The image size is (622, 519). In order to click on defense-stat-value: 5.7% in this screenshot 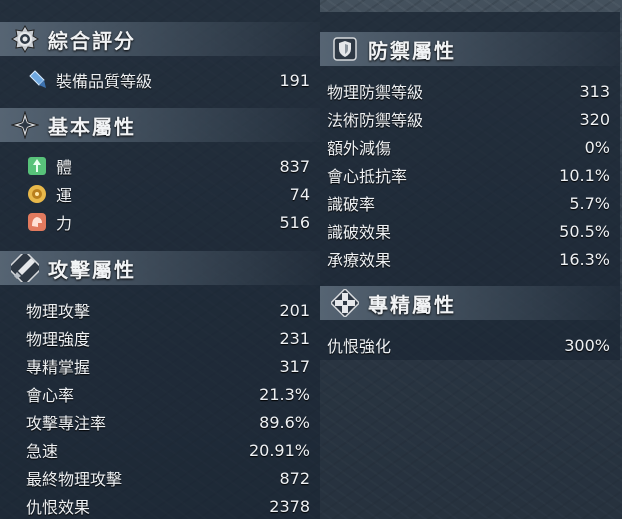, I will do `click(589, 203)`.